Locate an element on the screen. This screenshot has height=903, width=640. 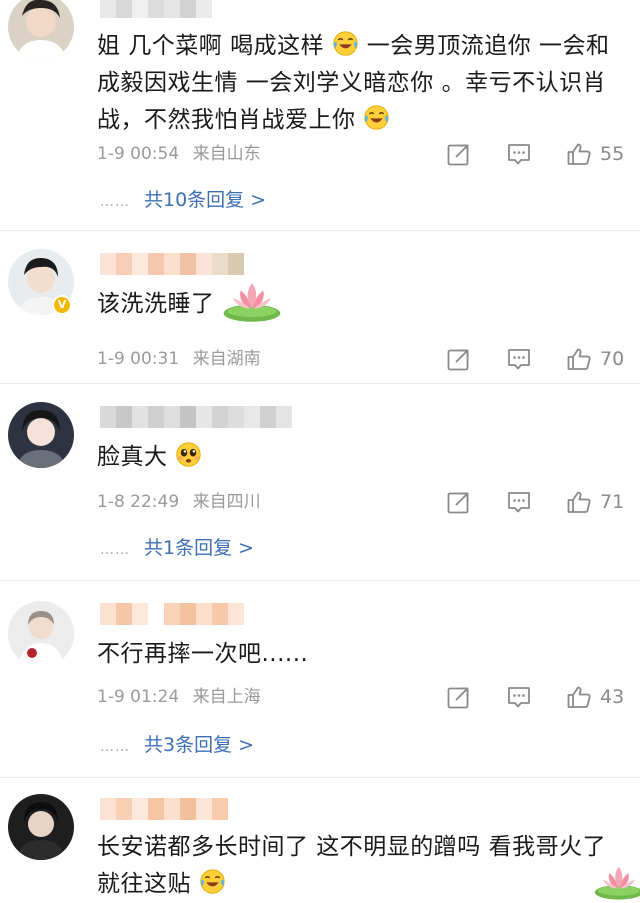
replies-label: 共10条回复 > is located at coordinates (205, 200).